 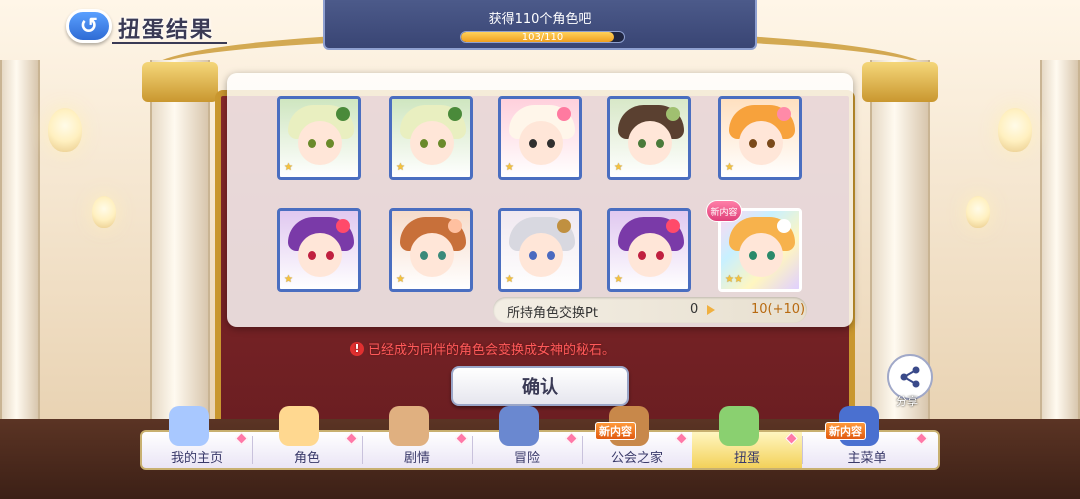 I want to click on back-arrow-icon: ↺, so click(x=89, y=26).